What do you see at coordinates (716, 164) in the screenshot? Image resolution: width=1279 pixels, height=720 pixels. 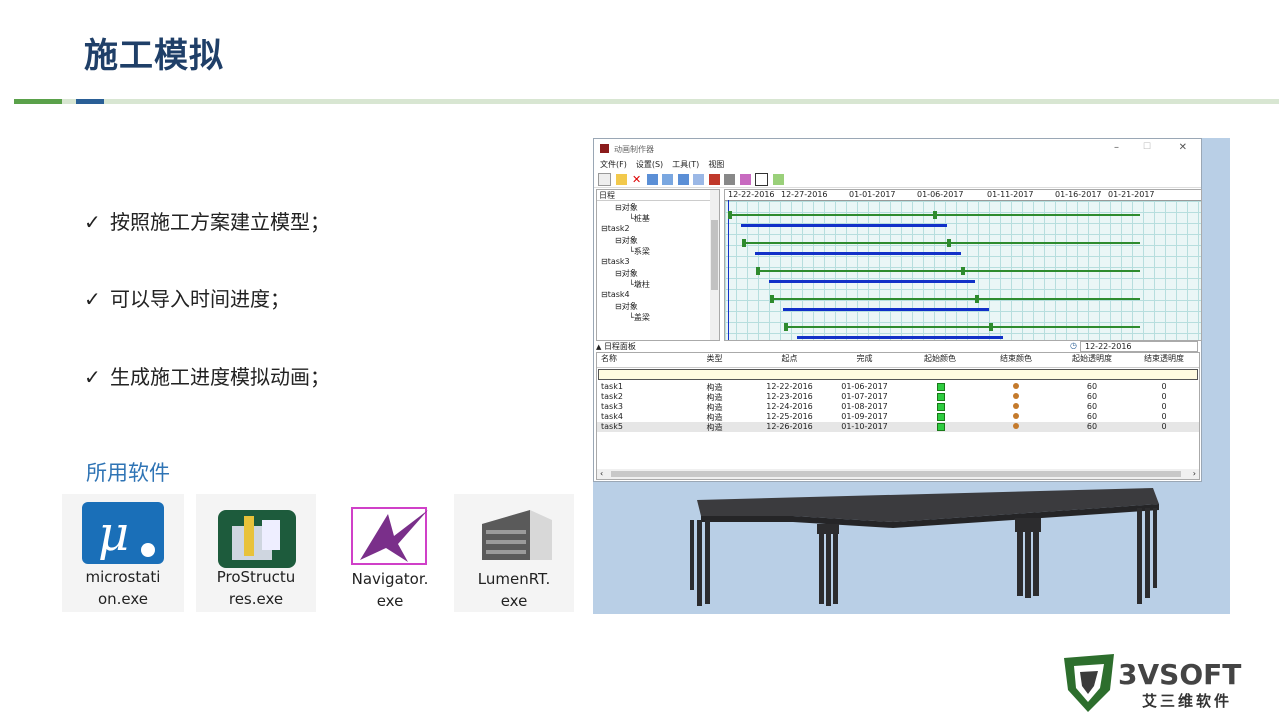 I see `menu-view: 视图` at bounding box center [716, 164].